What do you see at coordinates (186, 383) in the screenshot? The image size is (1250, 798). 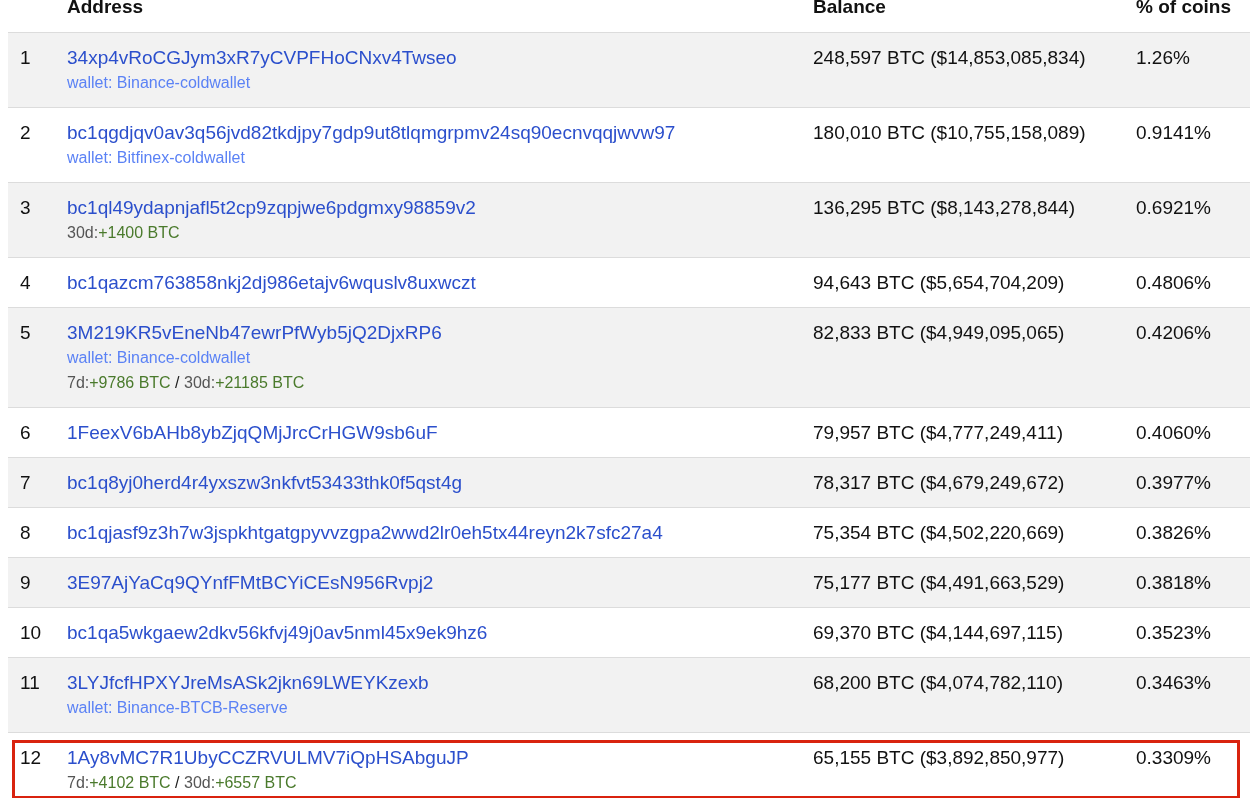 I see `balance-change: 7d:+9786 BTC / 30d:+21185 BTC` at bounding box center [186, 383].